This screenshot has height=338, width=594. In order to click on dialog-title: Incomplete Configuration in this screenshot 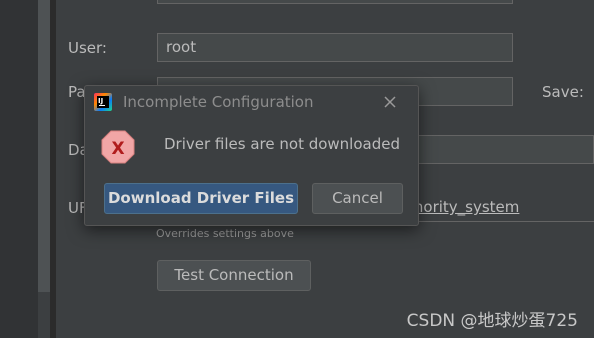, I will do `click(218, 102)`.